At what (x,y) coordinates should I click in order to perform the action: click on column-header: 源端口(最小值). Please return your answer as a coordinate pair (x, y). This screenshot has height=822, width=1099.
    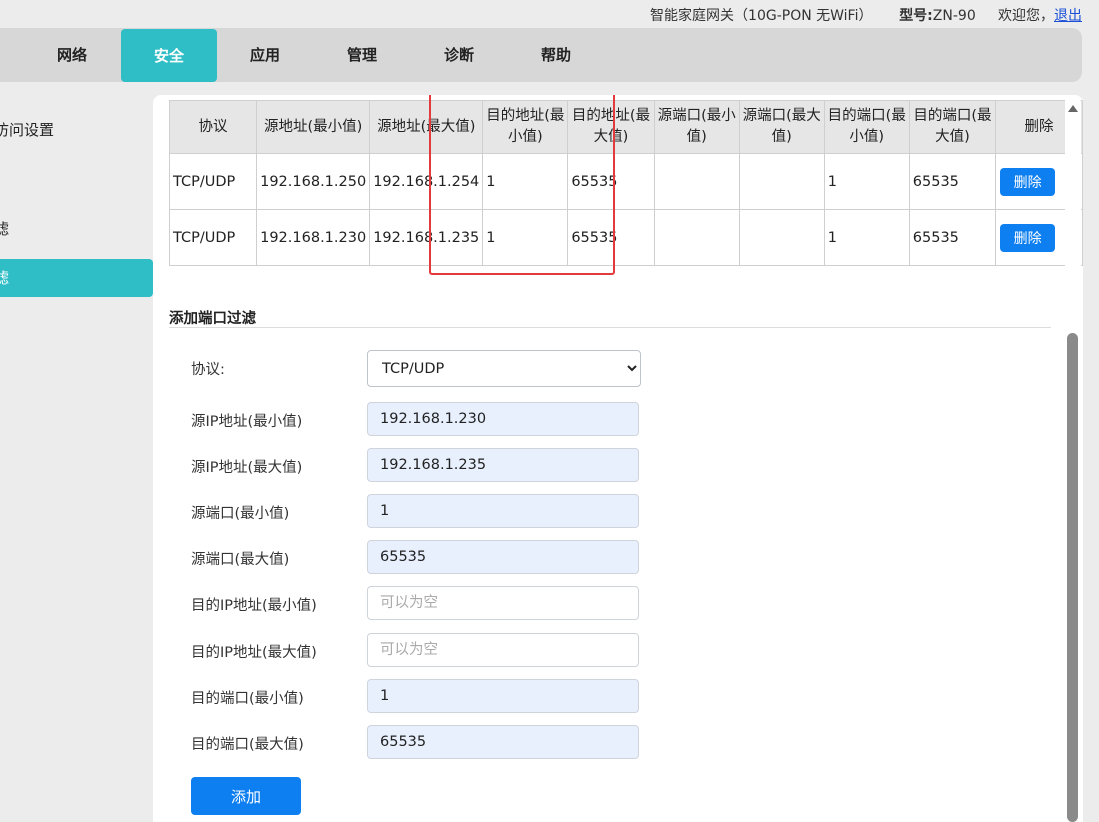
    Looking at the image, I should click on (696, 127).